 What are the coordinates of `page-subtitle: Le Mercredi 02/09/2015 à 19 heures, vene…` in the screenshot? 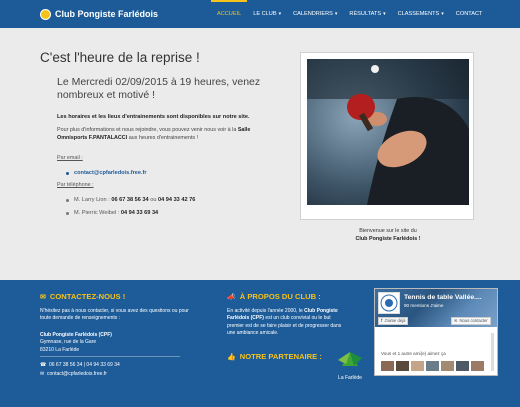 It's located at (159, 88).